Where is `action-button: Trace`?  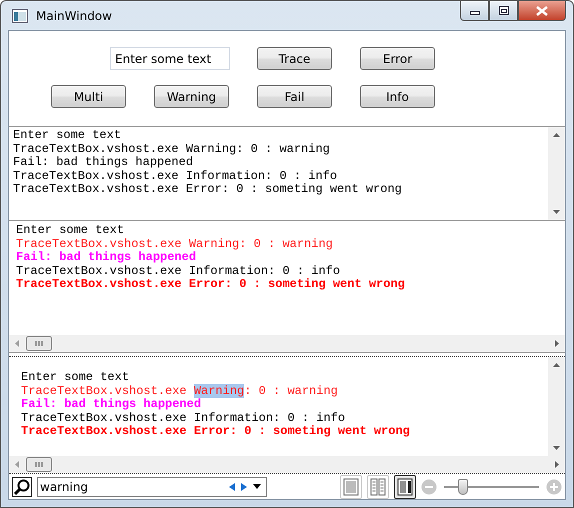 action-button: Trace is located at coordinates (294, 58).